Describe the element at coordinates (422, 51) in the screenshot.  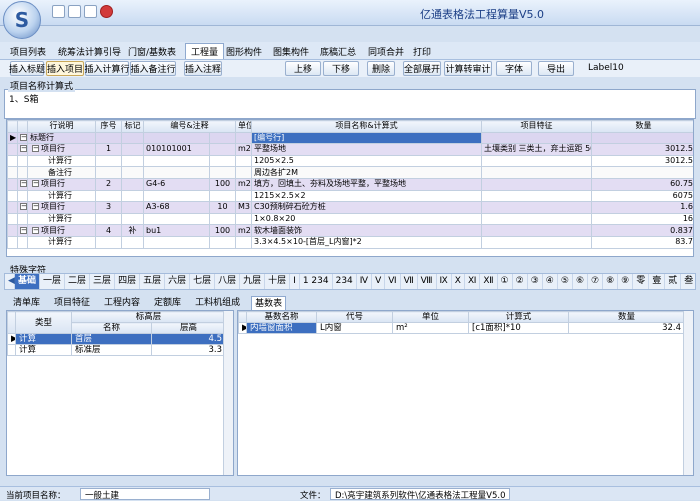
I see `menu-item: 打印` at that location.